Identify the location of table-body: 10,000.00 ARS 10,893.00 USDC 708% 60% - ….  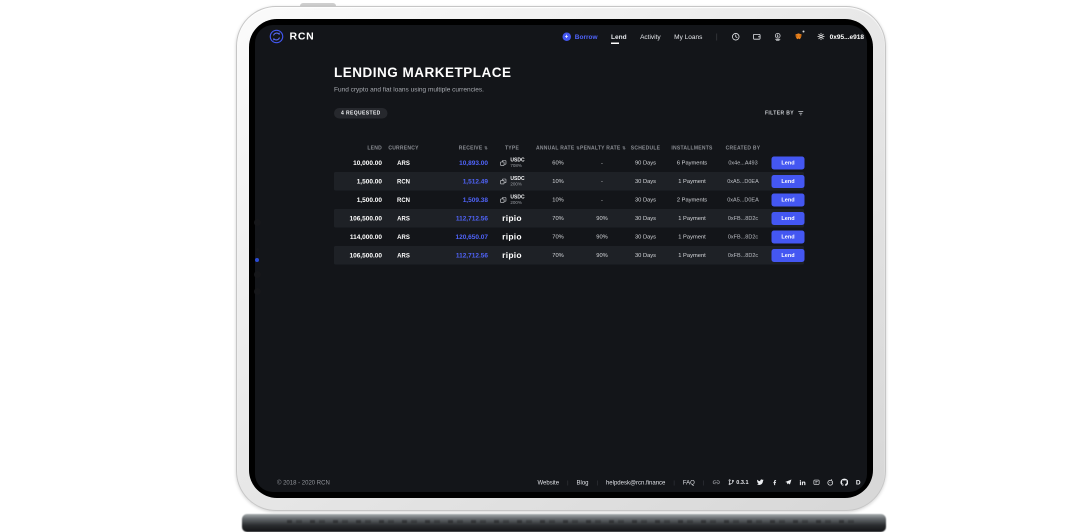
(569, 209).